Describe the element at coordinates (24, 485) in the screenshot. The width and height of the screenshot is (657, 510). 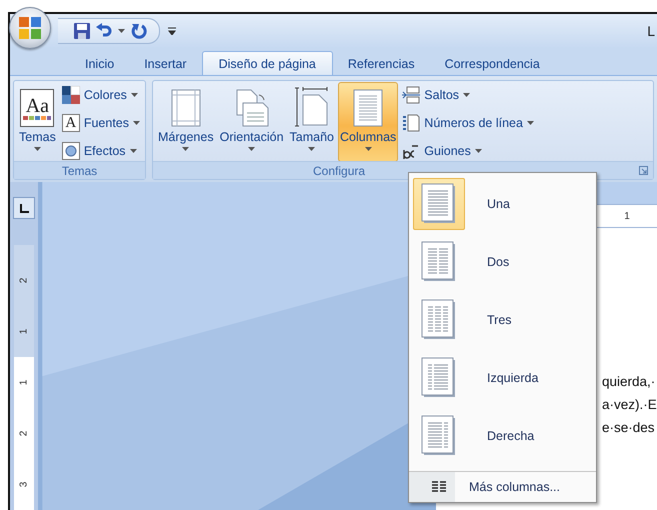
I see `ruler-number: 3` at that location.